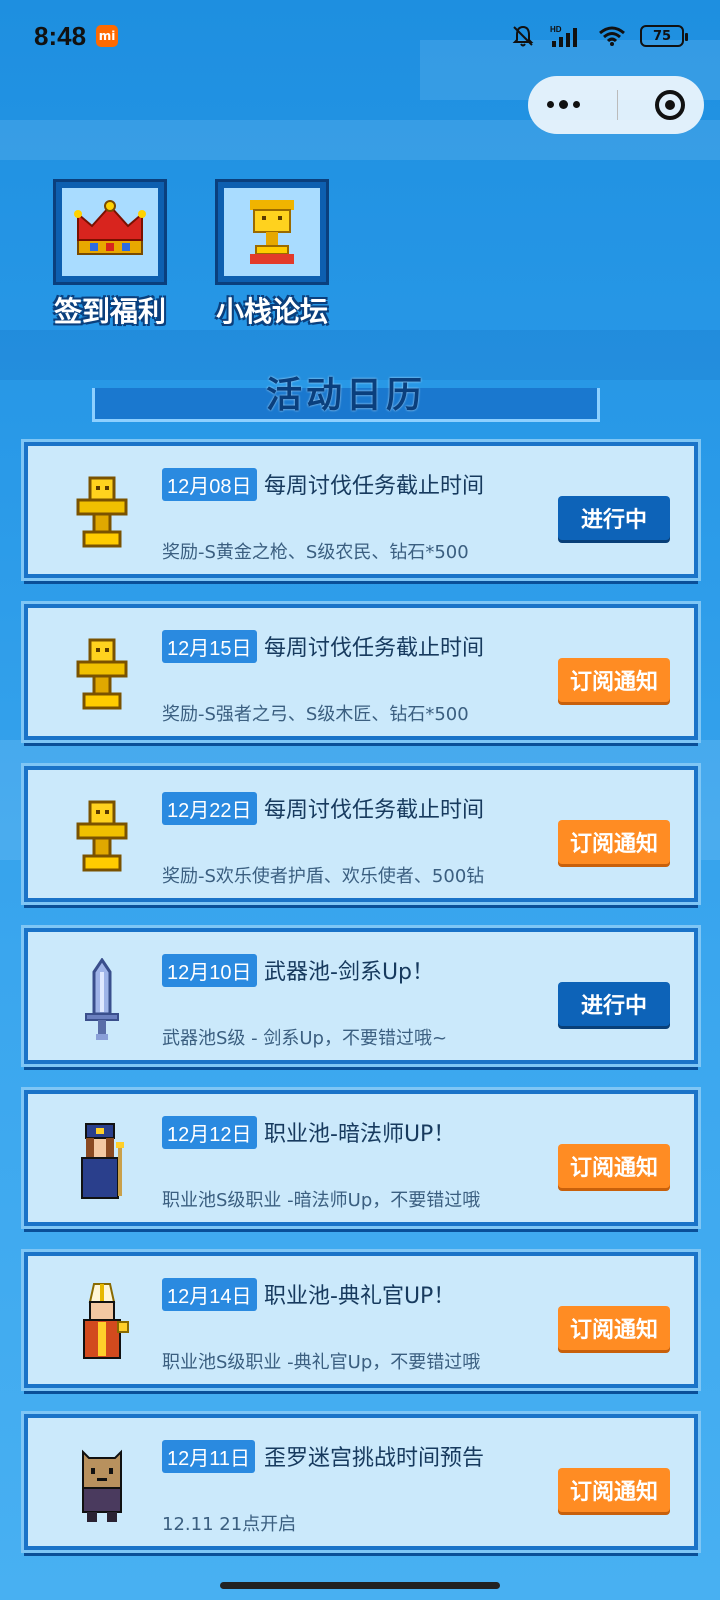 The image size is (720, 1600). I want to click on event-title: 武器池-剑系Up！, so click(349, 972).